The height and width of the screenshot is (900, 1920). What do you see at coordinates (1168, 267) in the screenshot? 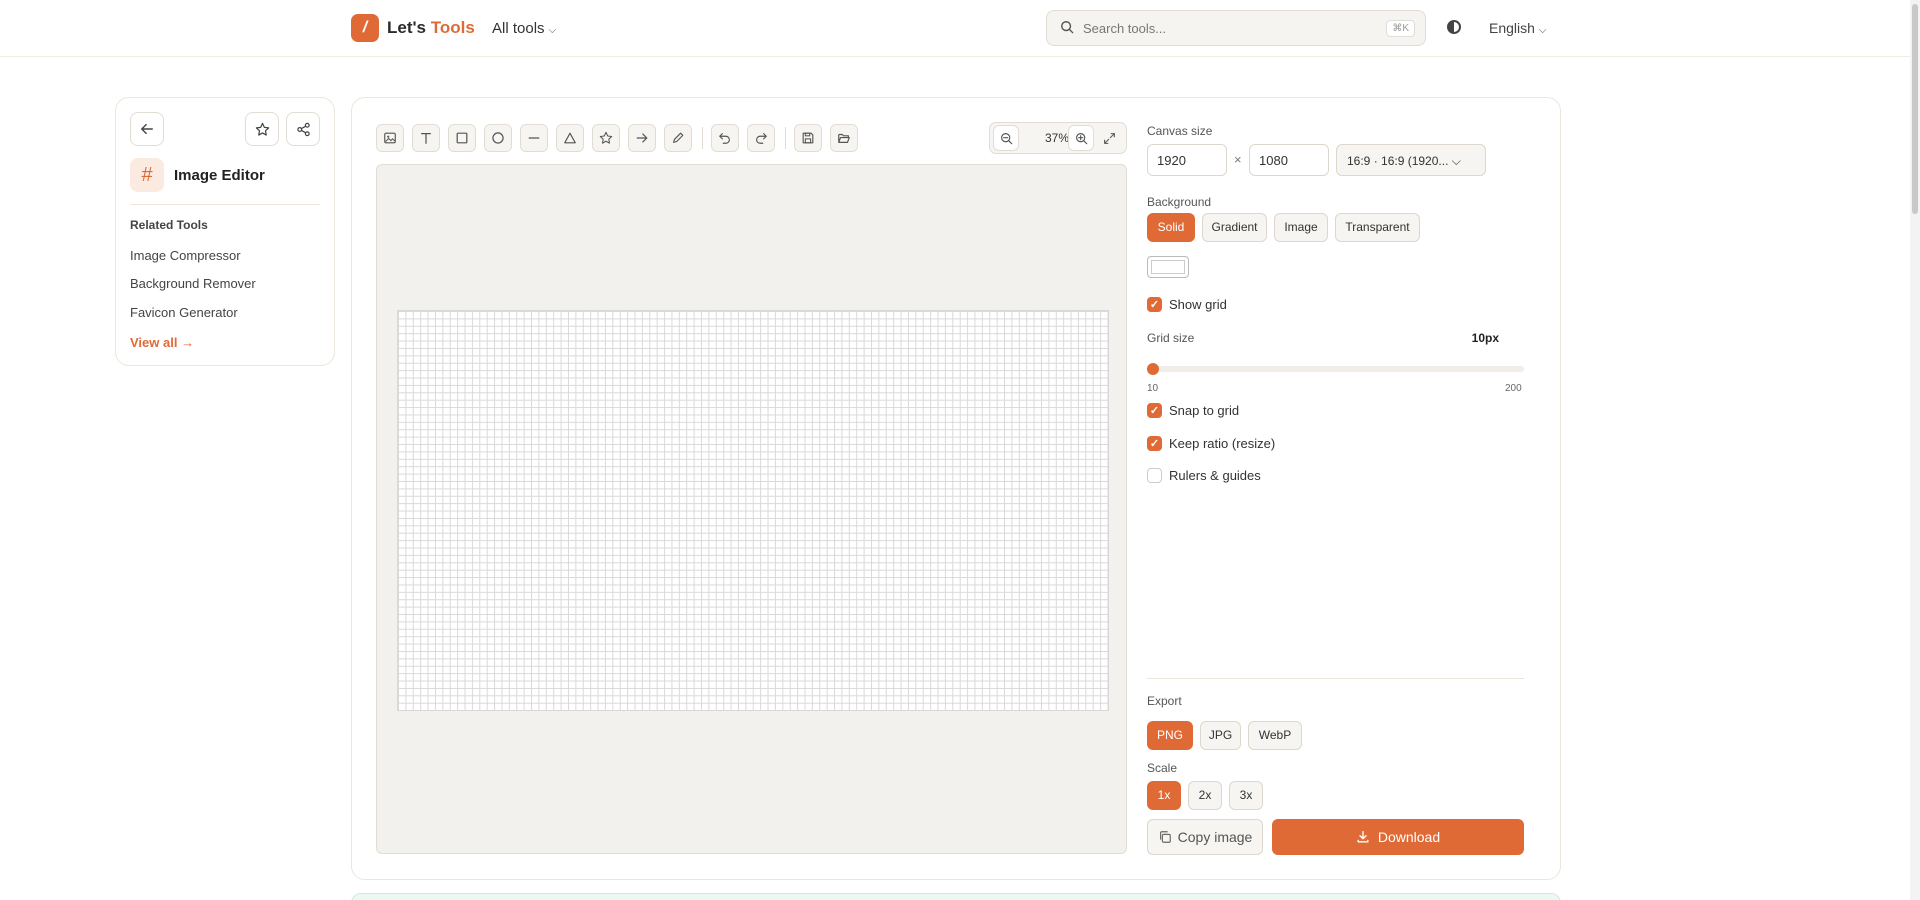
I see `background-color-swatch` at bounding box center [1168, 267].